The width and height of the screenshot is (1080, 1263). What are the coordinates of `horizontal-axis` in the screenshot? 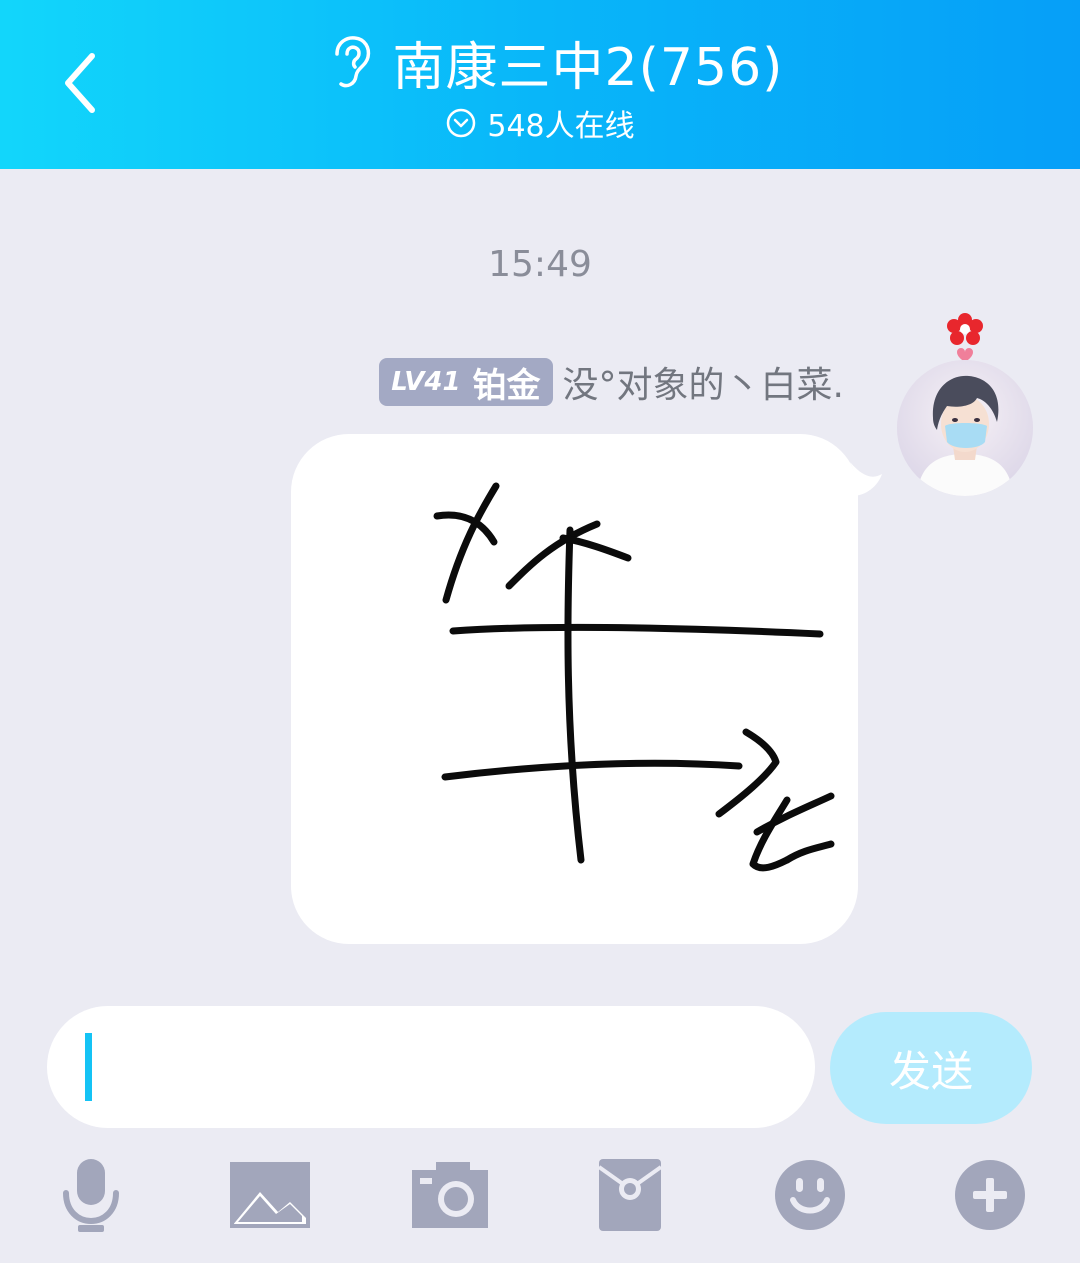 It's located at (592, 770).